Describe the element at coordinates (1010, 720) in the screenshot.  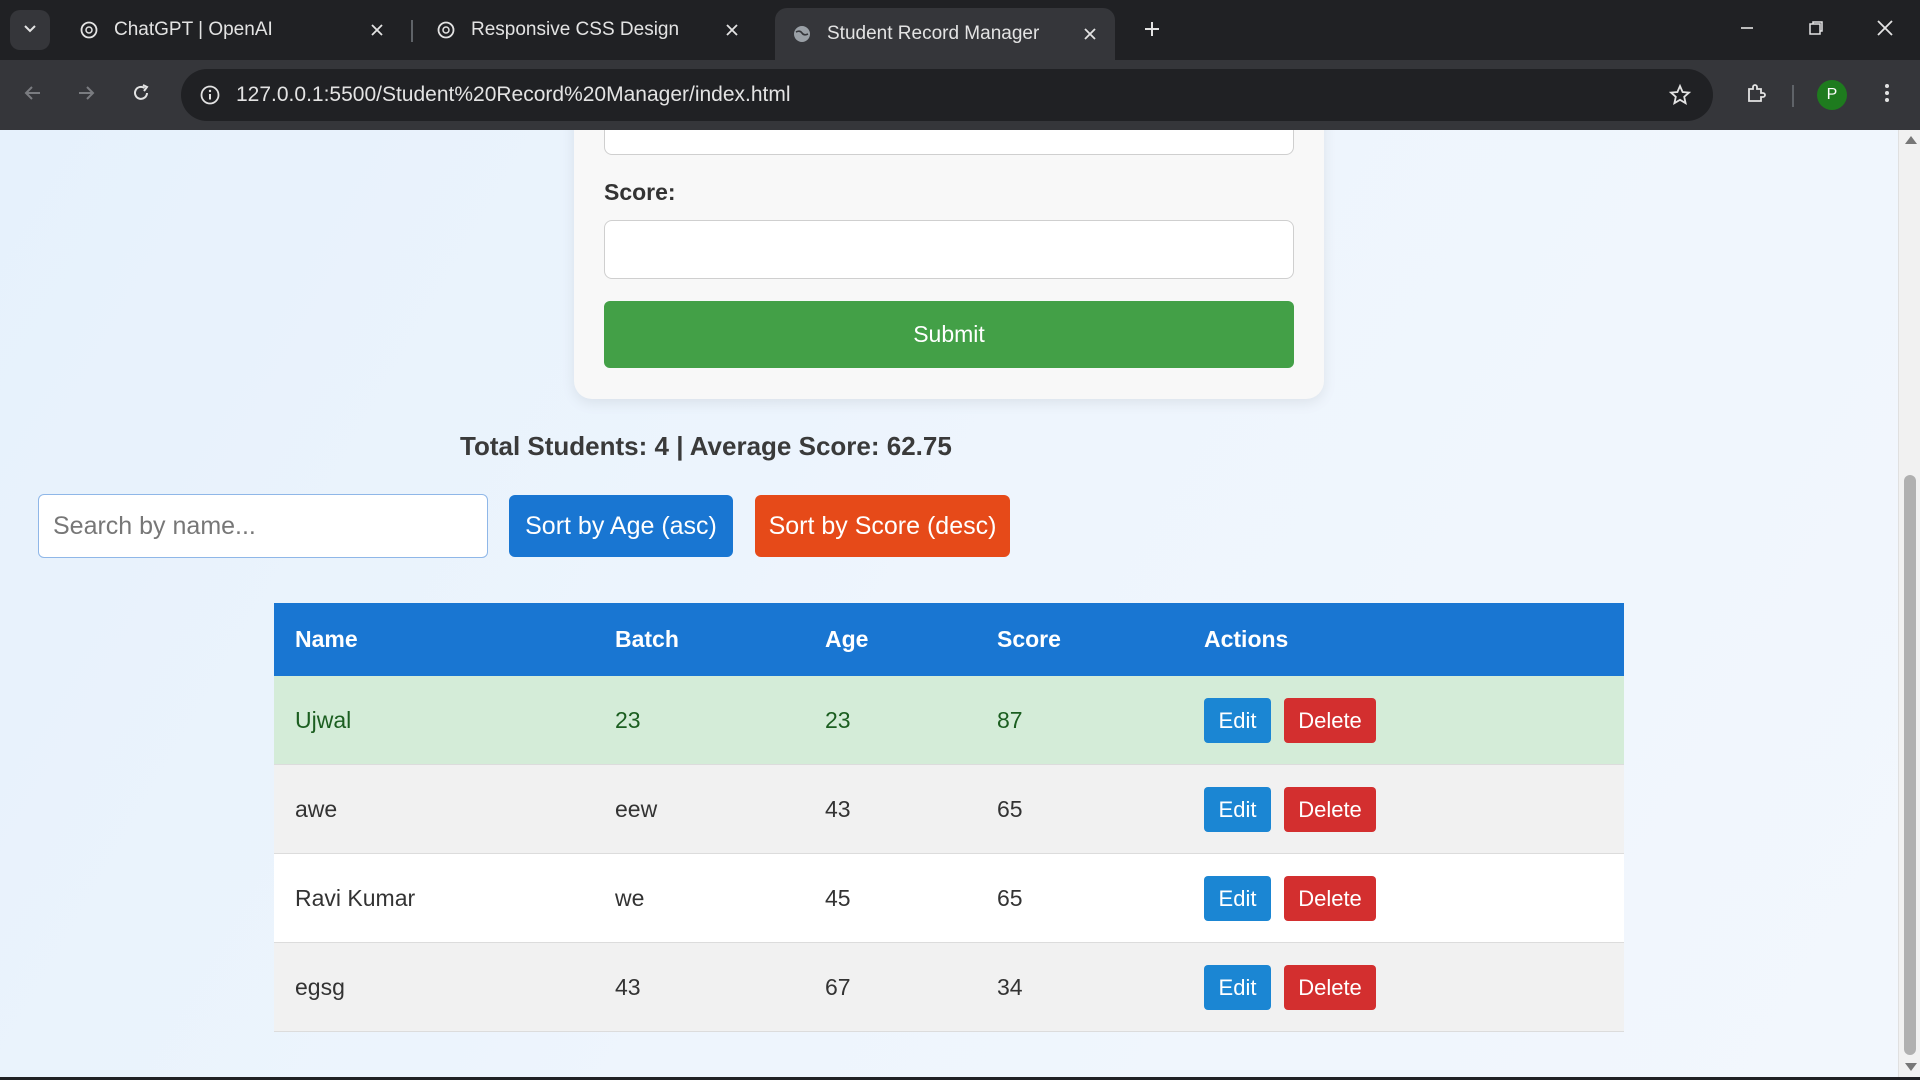
I see `cell-score: 87` at that location.